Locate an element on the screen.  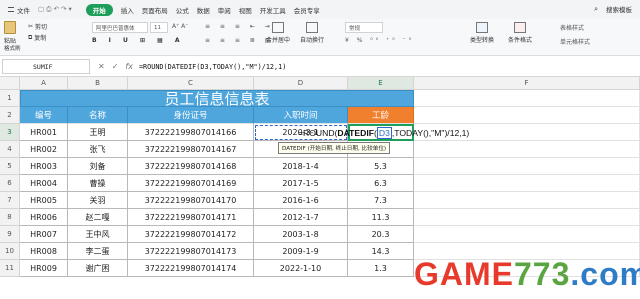
data-cell: HR005 is located at coordinates (44, 200).